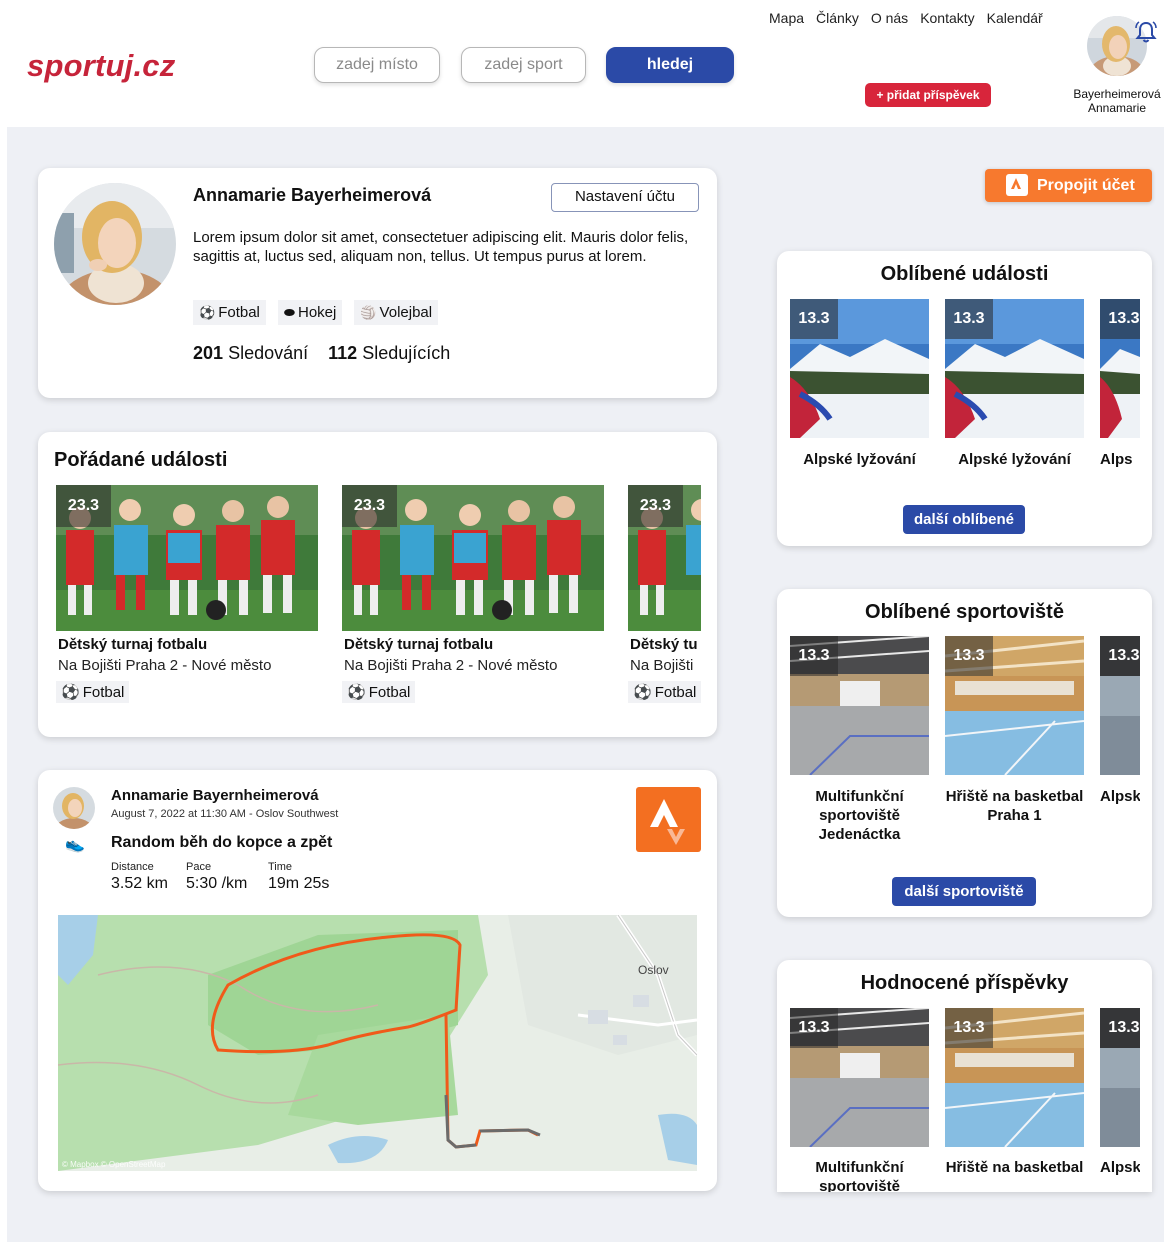 This screenshot has height=1242, width=1164. What do you see at coordinates (964, 274) in the screenshot?
I see `favorite-events-title: Oblíbené události` at bounding box center [964, 274].